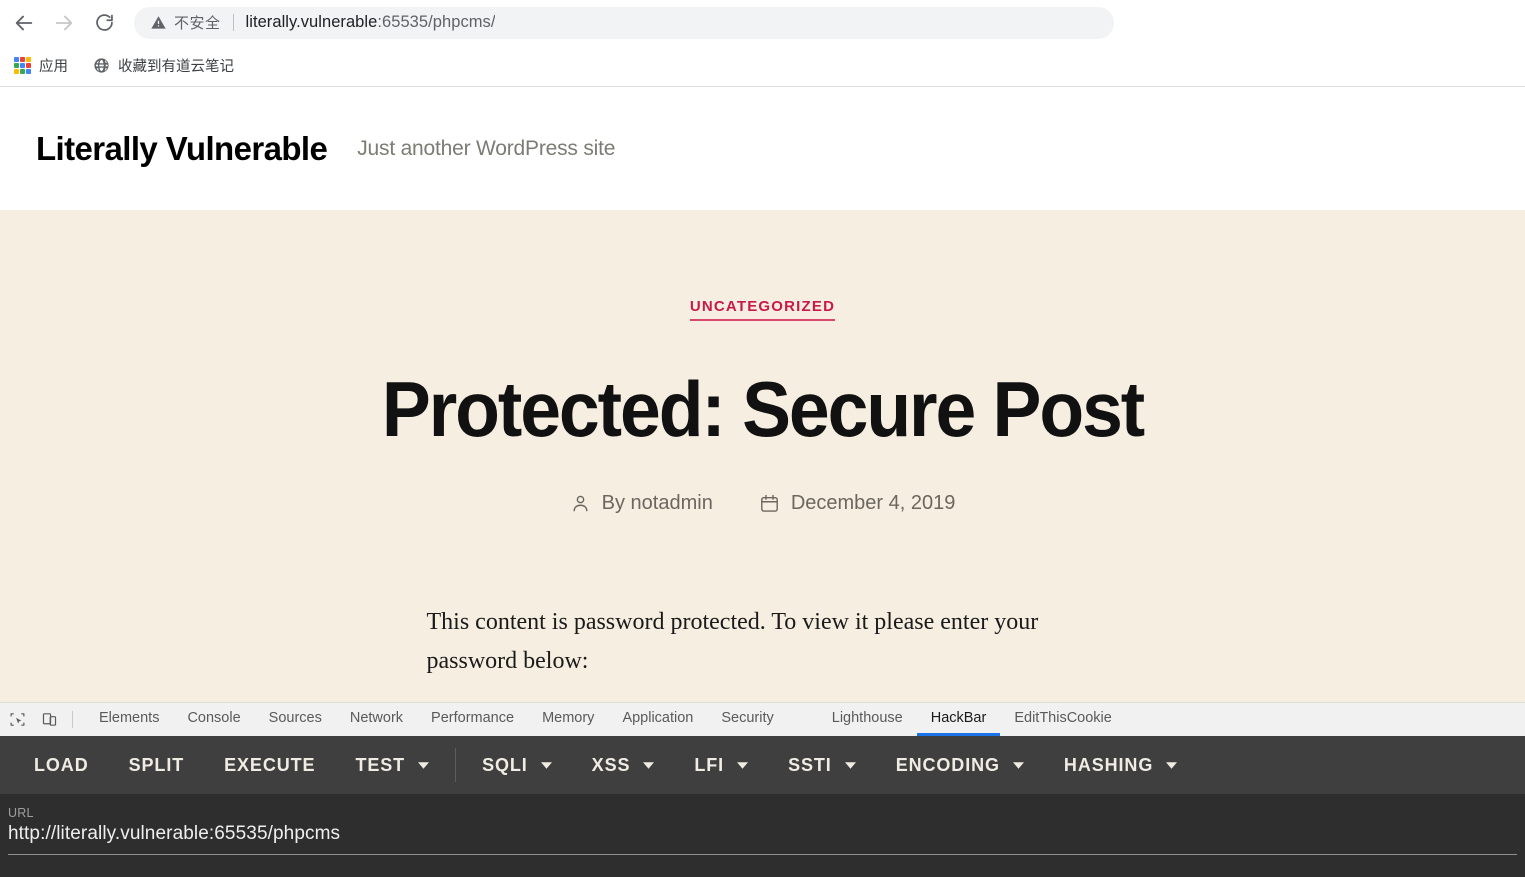 Image resolution: width=1525 pixels, height=877 pixels. I want to click on forward-button, so click(64, 23).